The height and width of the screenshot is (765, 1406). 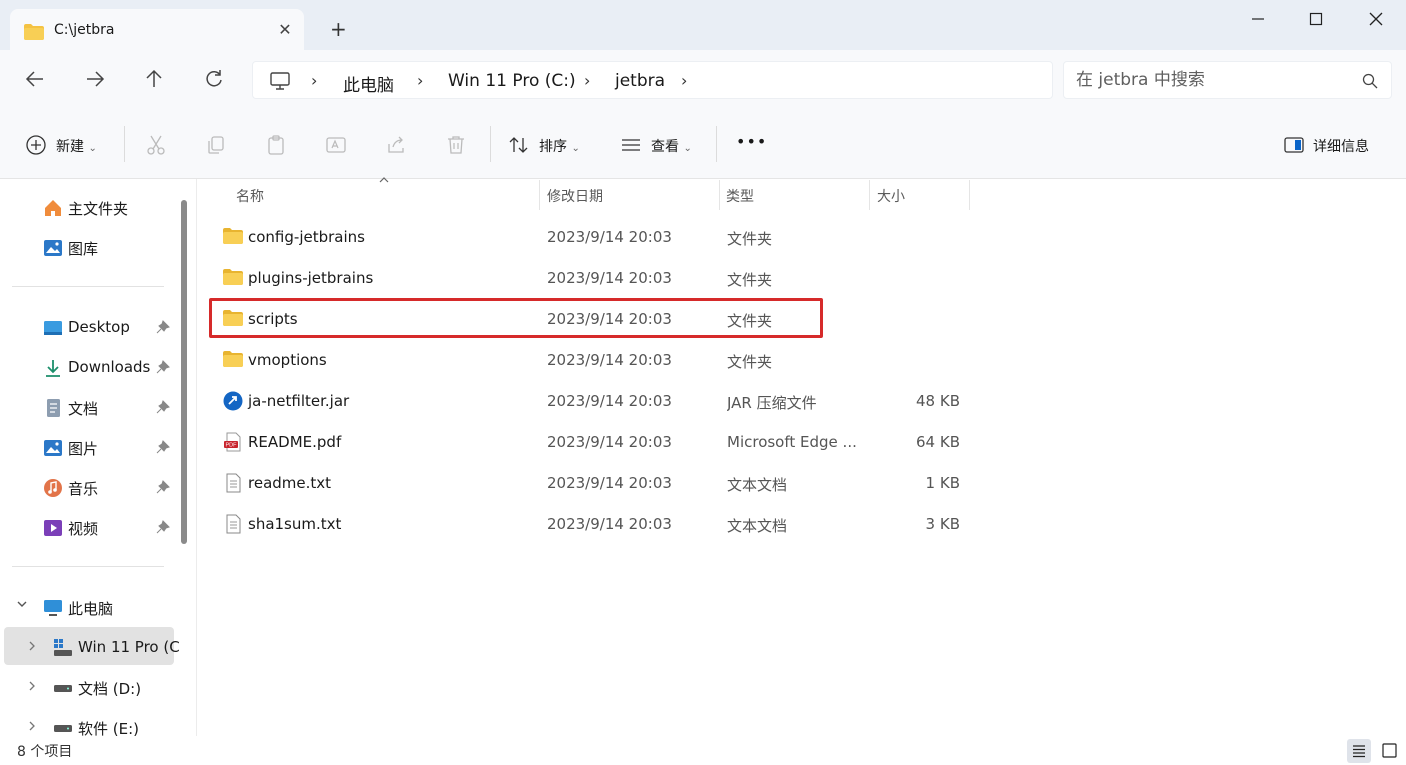 What do you see at coordinates (295, 442) in the screenshot?
I see `file-name: README.pdf` at bounding box center [295, 442].